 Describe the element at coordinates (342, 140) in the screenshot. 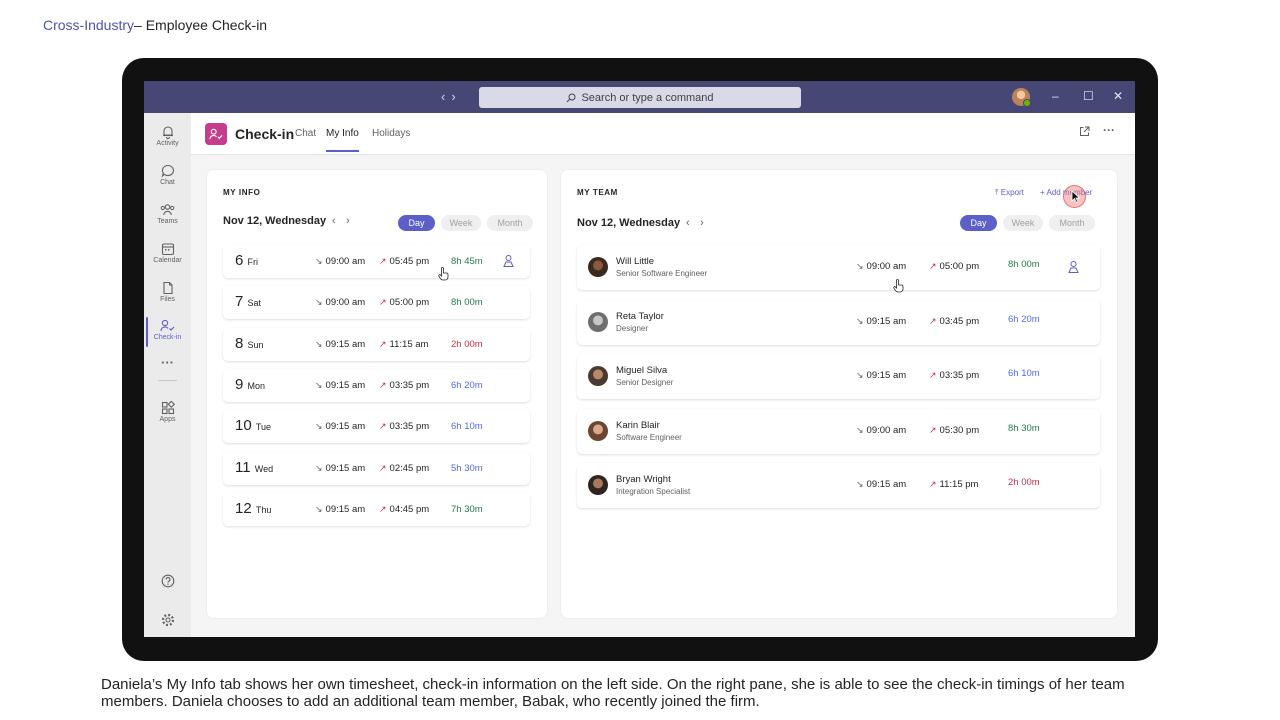

I see `tab-my-info: My Info` at that location.